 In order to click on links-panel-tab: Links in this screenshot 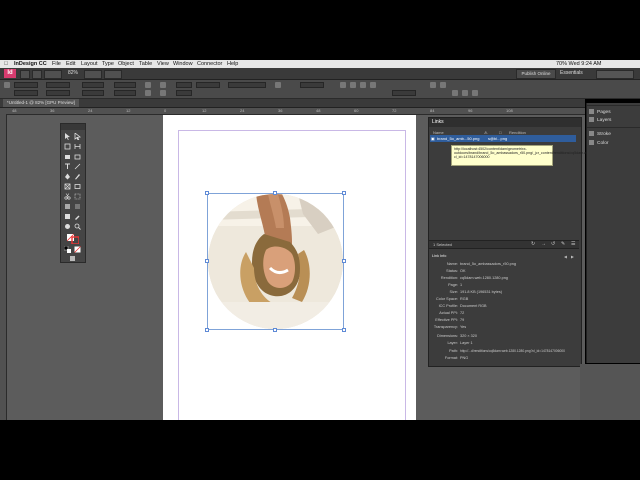, I will do `click(505, 122)`.